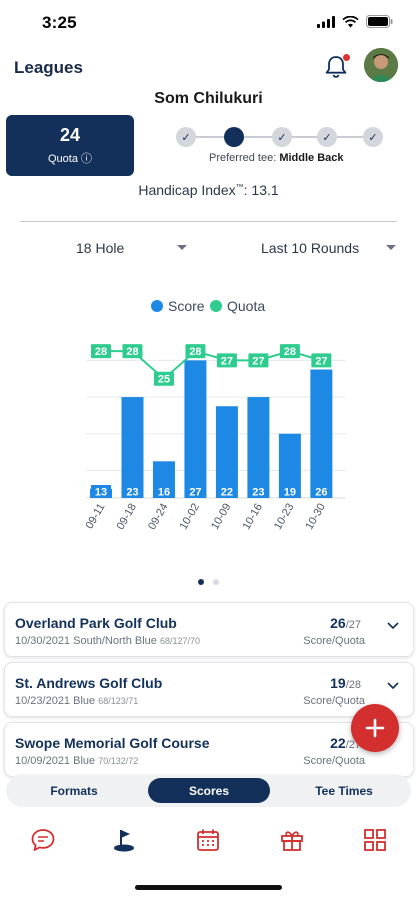 This screenshot has height=900, width=417. Describe the element at coordinates (227, 493) in the screenshot. I see `score-data-label: 22` at that location.